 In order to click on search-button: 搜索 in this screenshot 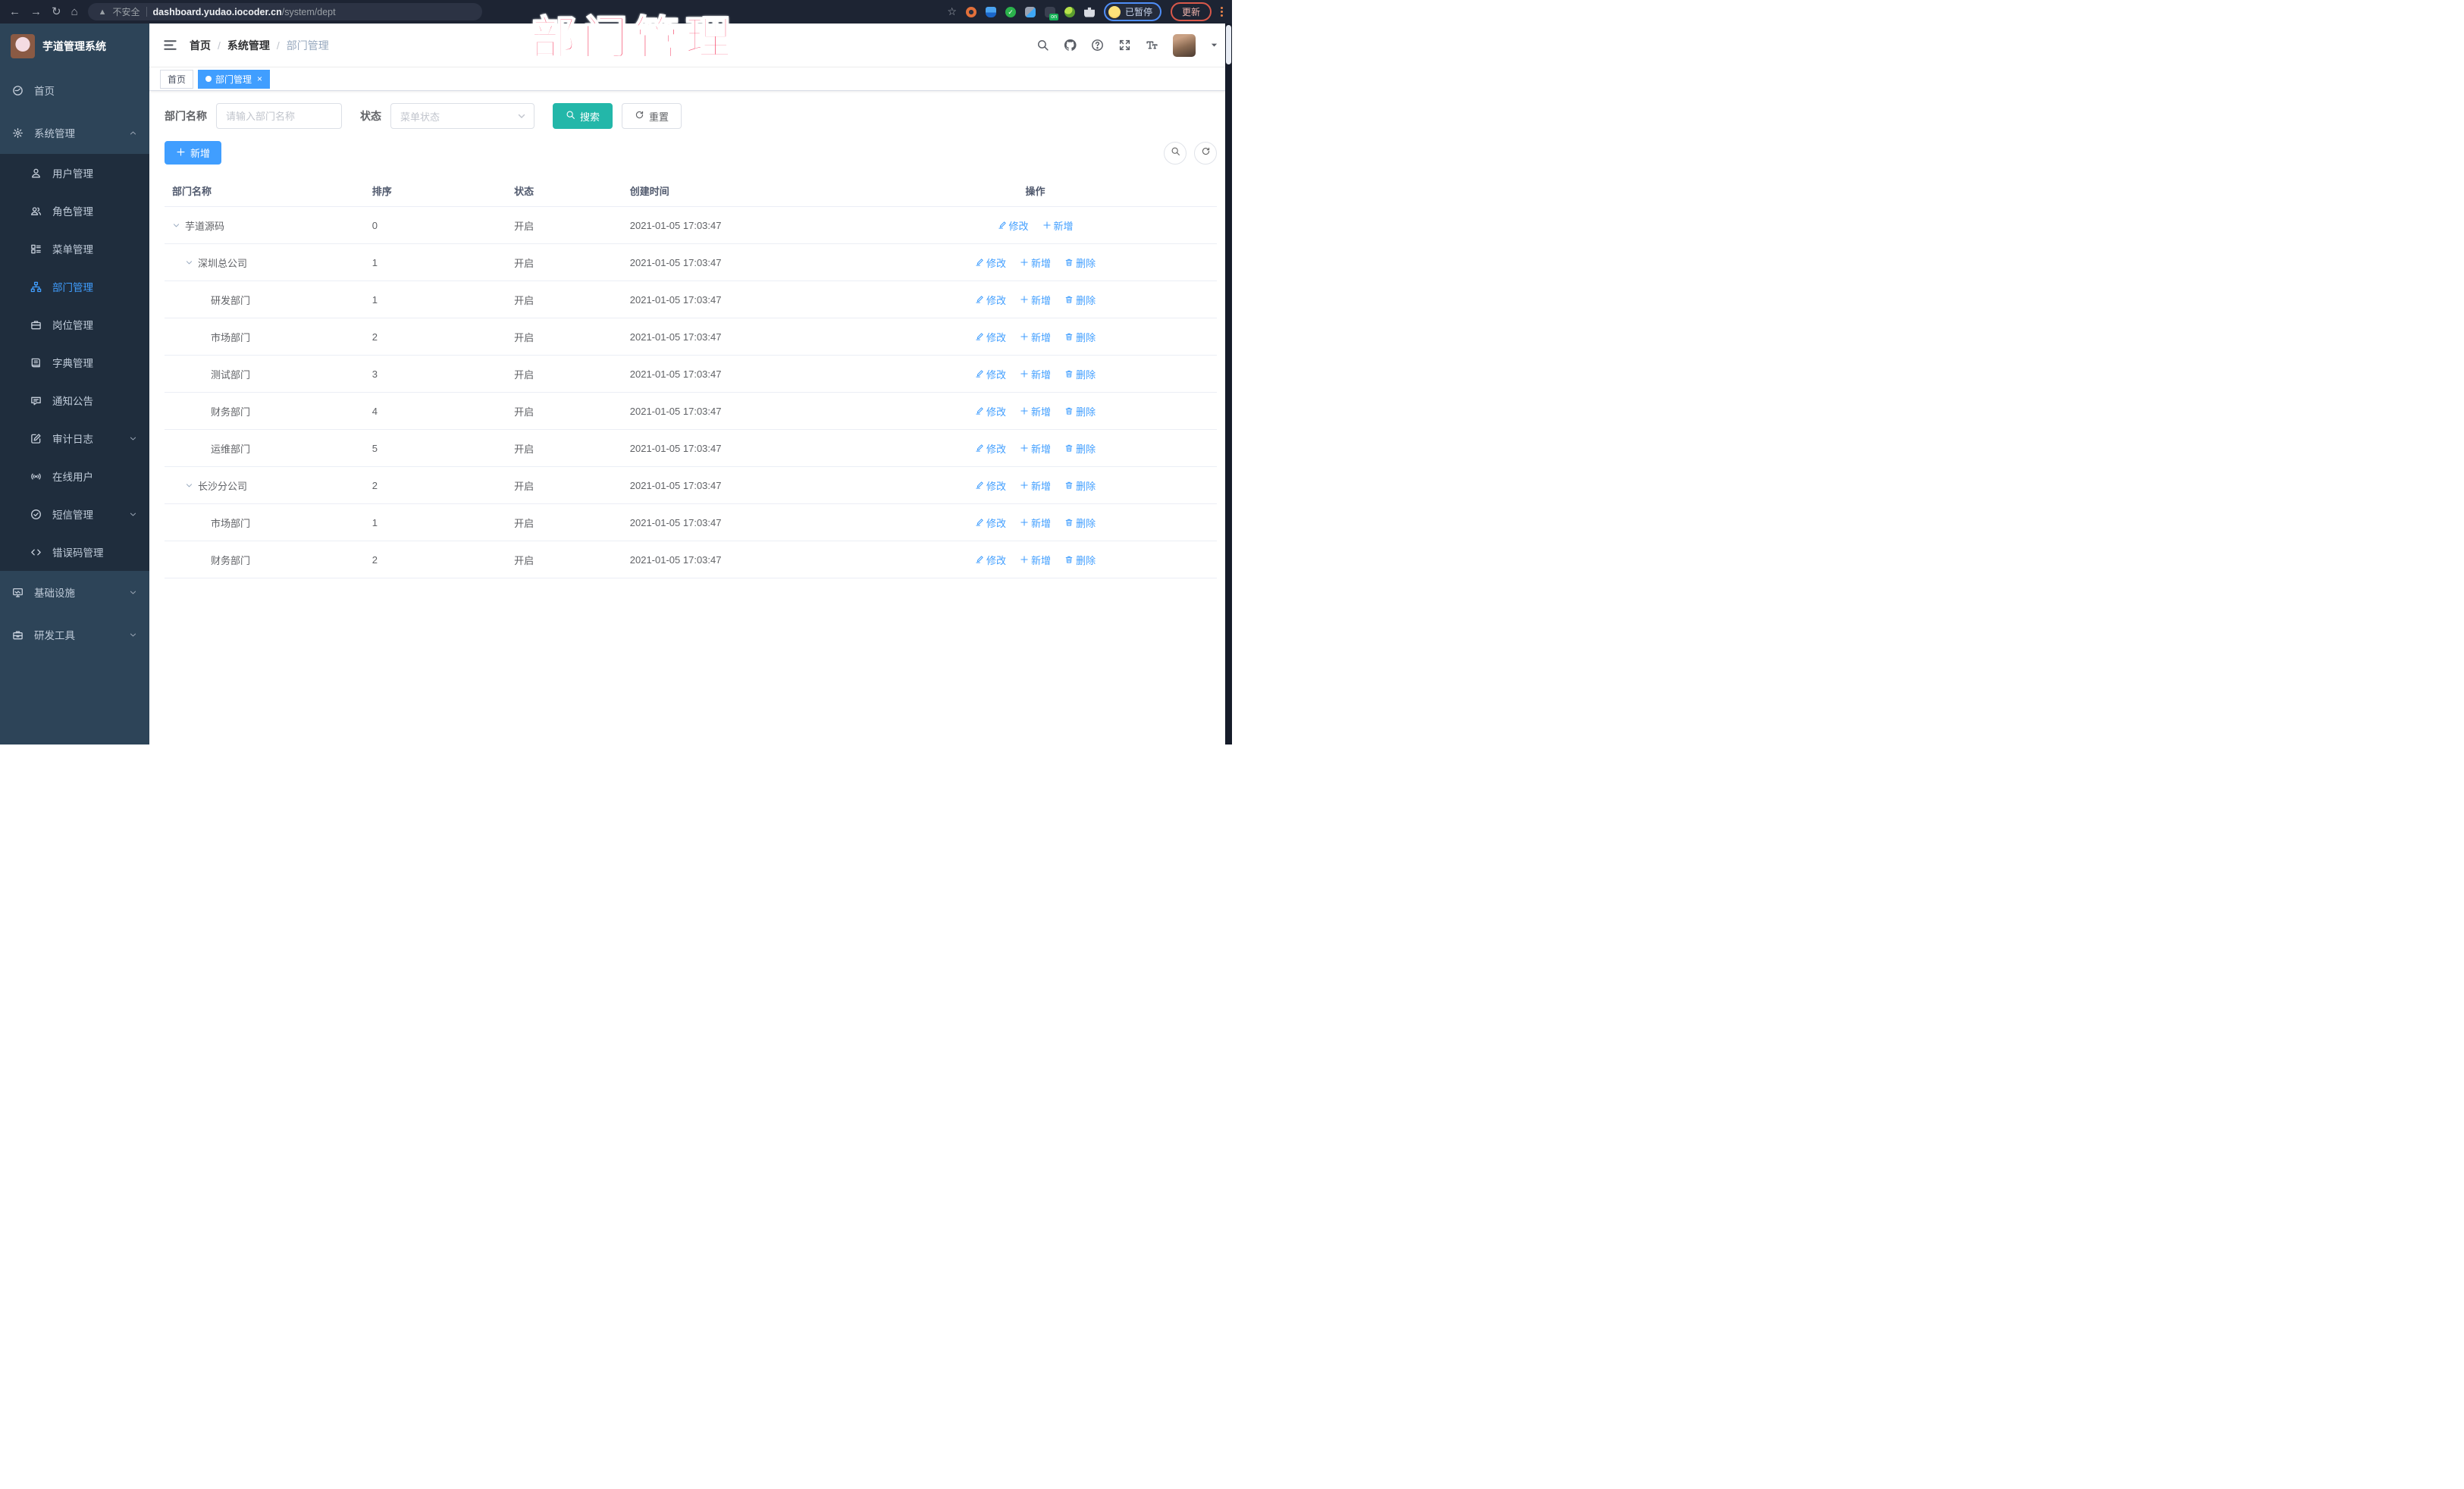, I will do `click(583, 116)`.